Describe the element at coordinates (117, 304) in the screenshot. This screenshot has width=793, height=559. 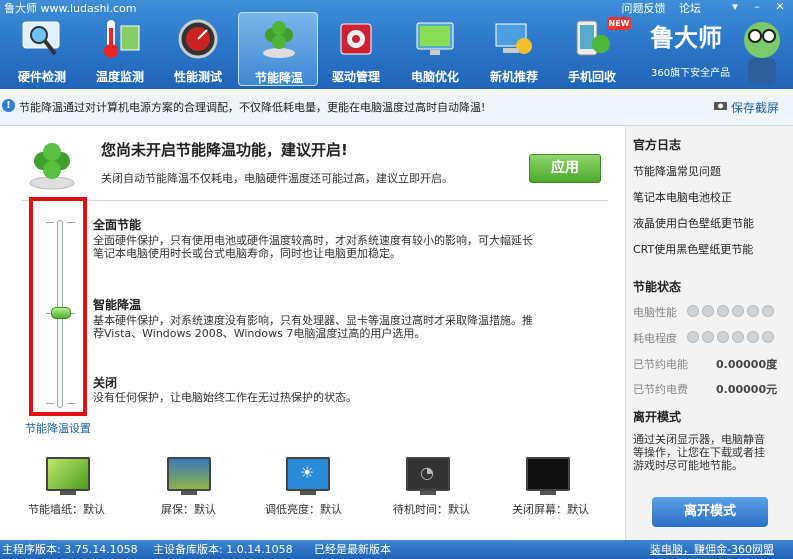
I see `option-smart-cooling-title: 智能降温` at that location.